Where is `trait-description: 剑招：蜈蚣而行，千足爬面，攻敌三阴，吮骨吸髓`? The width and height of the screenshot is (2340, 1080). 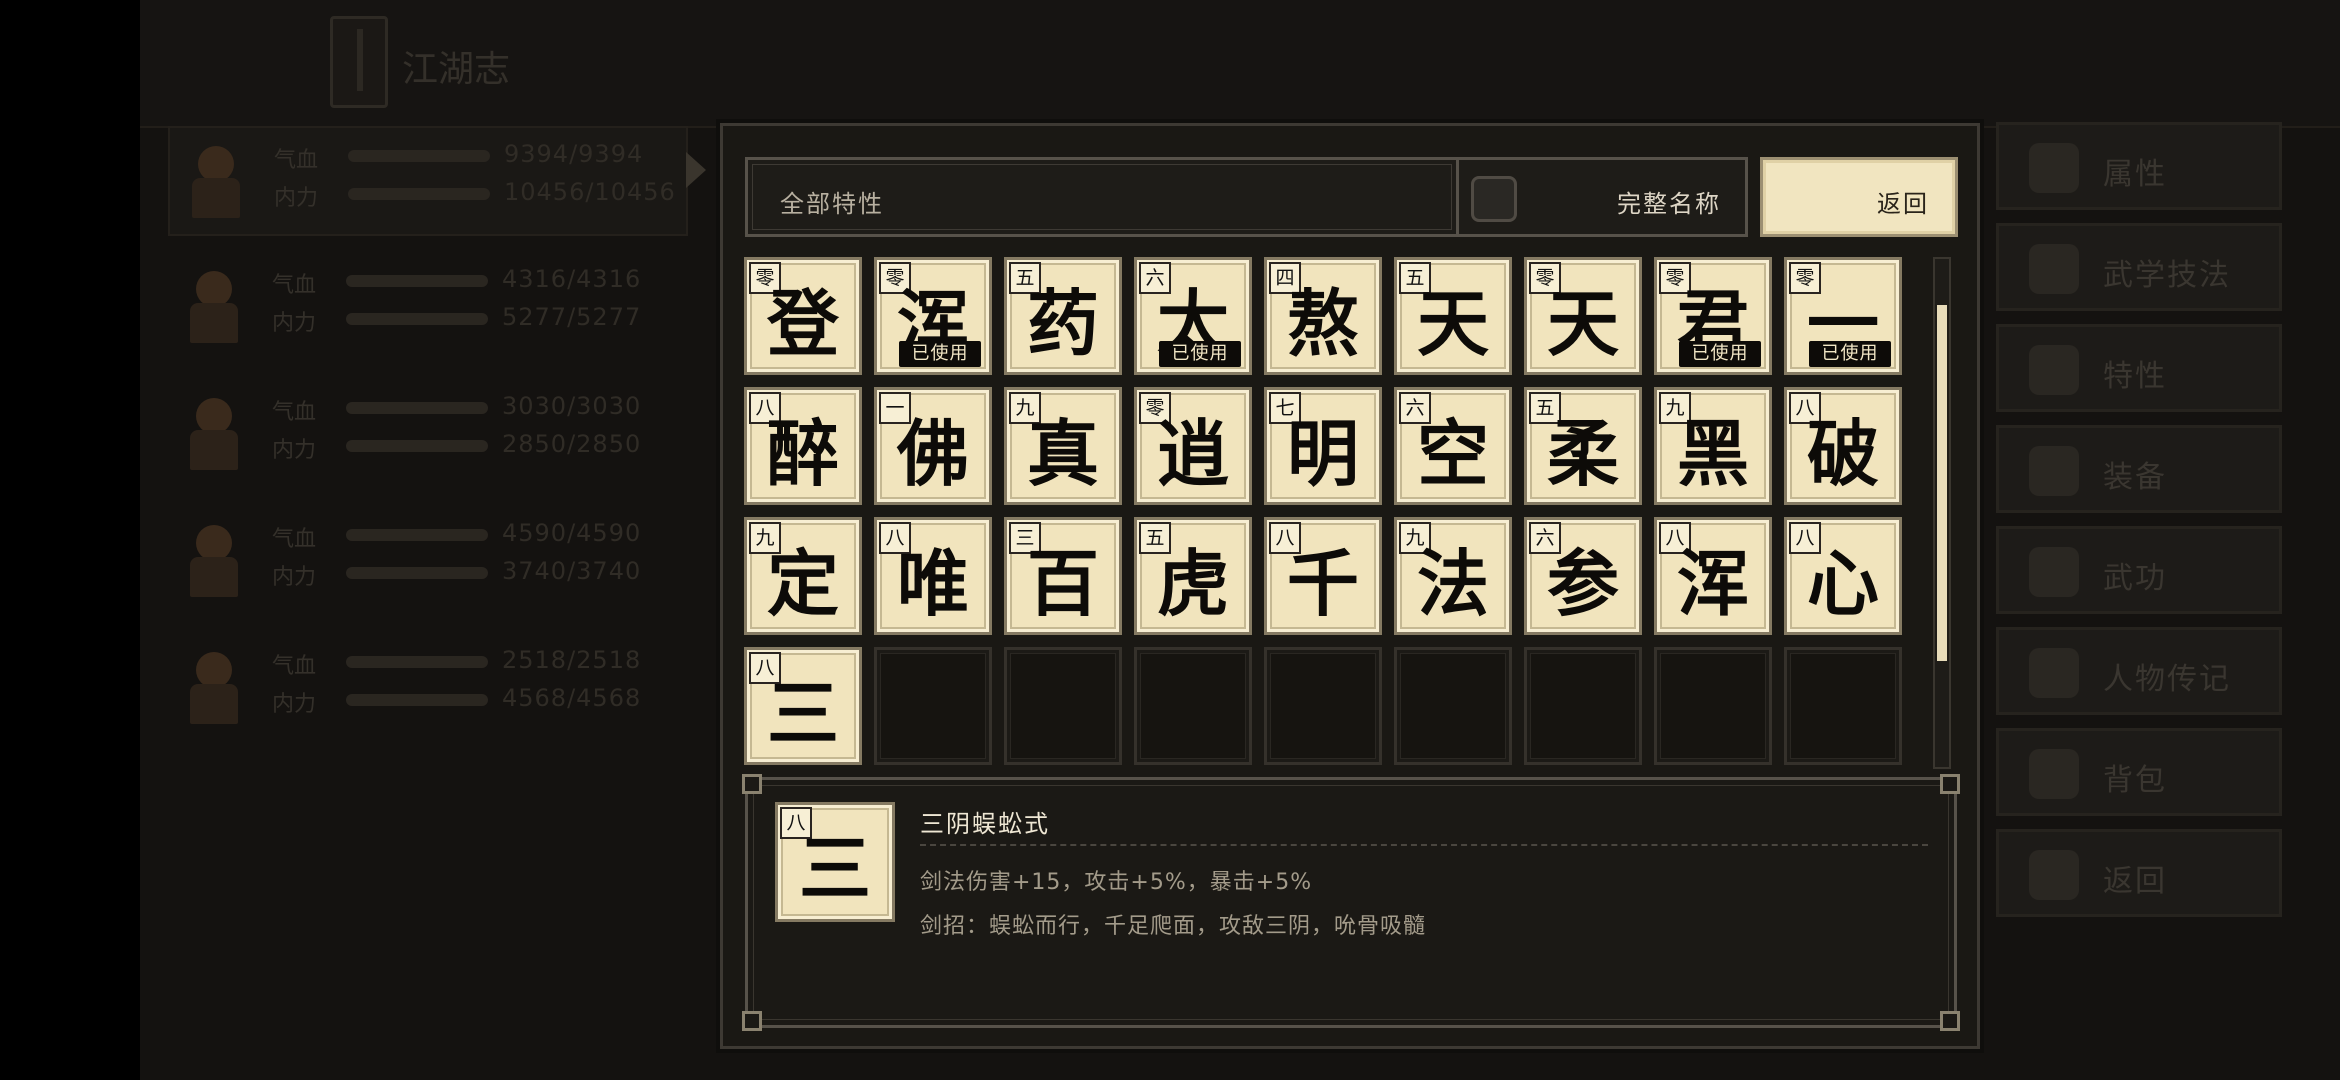 trait-description: 剑招：蜈蚣而行，千足爬面，攻敌三阴，吮骨吸髓 is located at coordinates (1173, 926).